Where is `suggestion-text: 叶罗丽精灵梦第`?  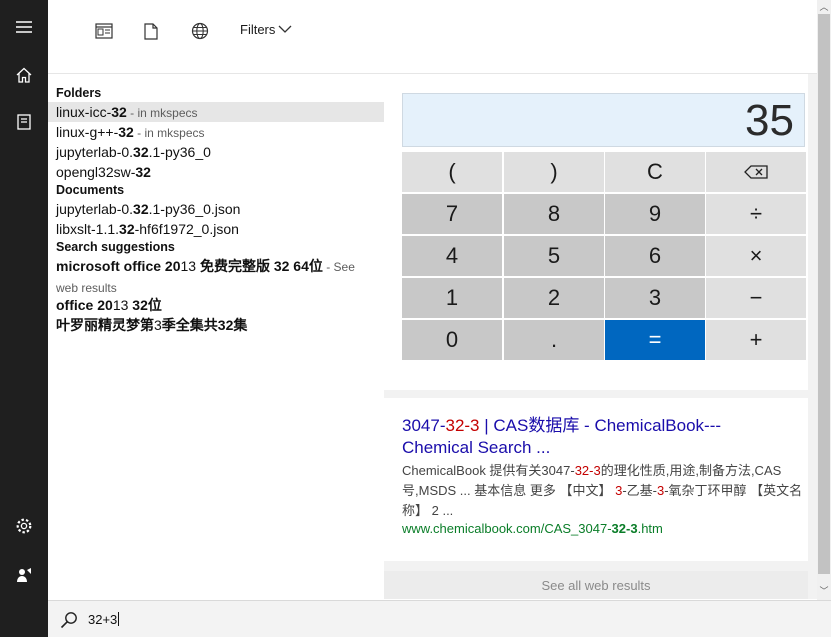
suggestion-text: 叶罗丽精灵梦第 is located at coordinates (105, 325).